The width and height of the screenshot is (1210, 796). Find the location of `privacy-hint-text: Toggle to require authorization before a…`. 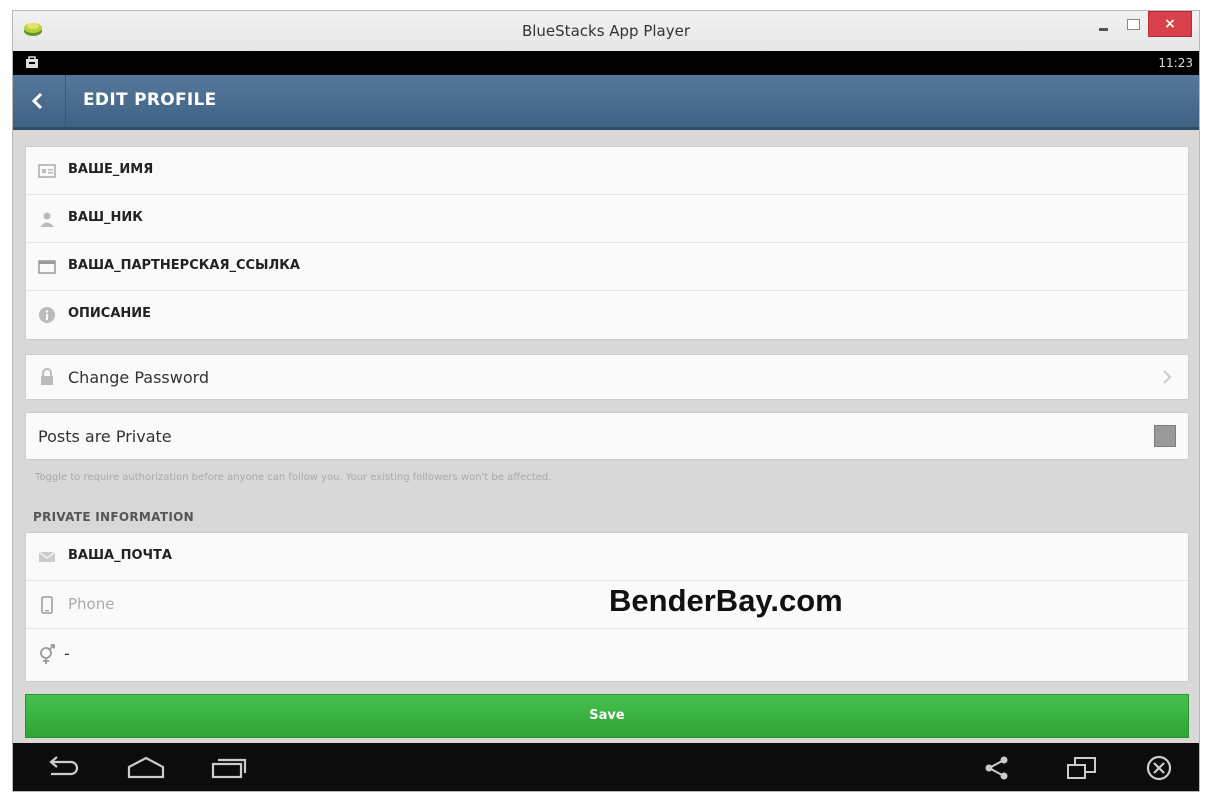

privacy-hint-text: Toggle to require authorization before a… is located at coordinates (293, 477).